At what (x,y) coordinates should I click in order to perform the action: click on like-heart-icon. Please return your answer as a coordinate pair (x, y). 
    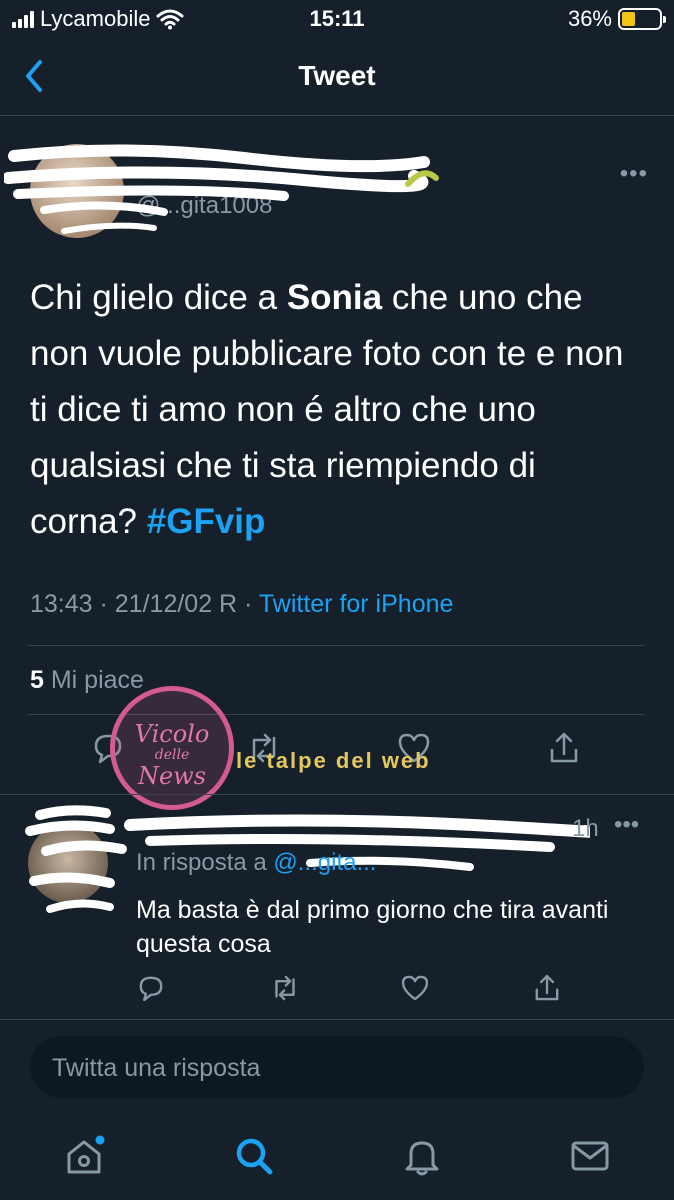
    Looking at the image, I should click on (415, 988).